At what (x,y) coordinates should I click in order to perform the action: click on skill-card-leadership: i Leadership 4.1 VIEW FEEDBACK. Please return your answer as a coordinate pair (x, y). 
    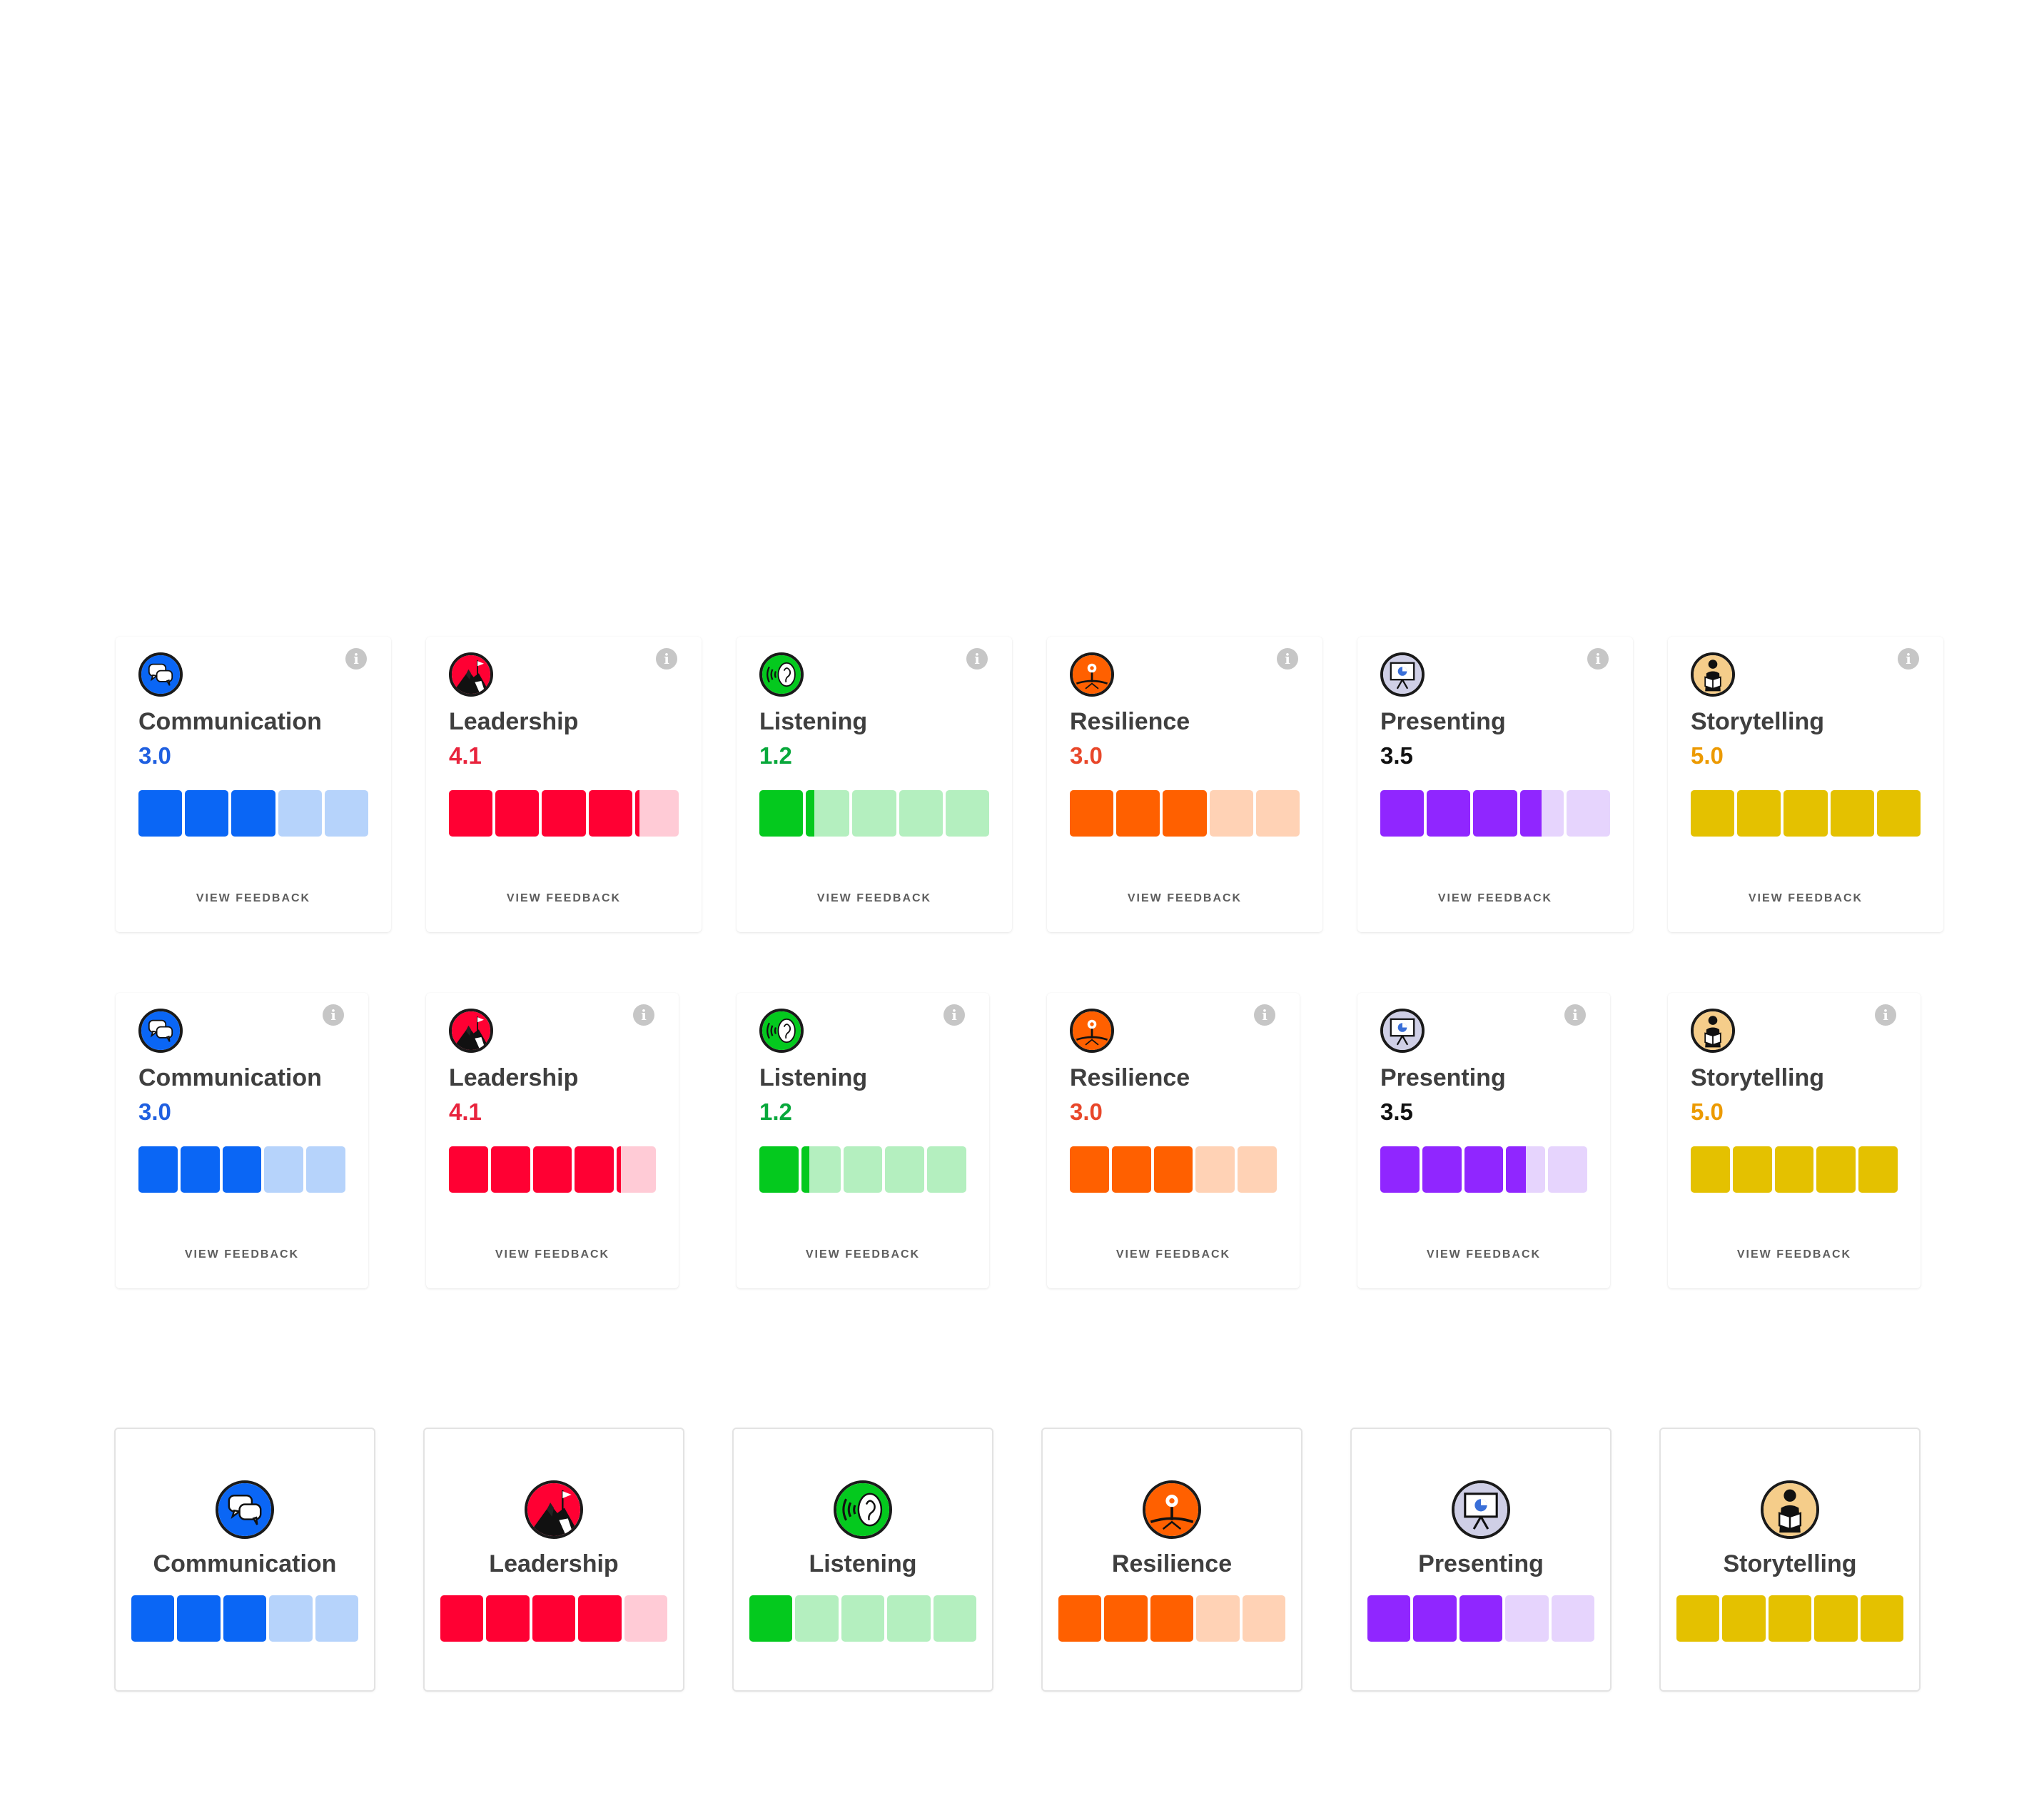
    Looking at the image, I should click on (564, 784).